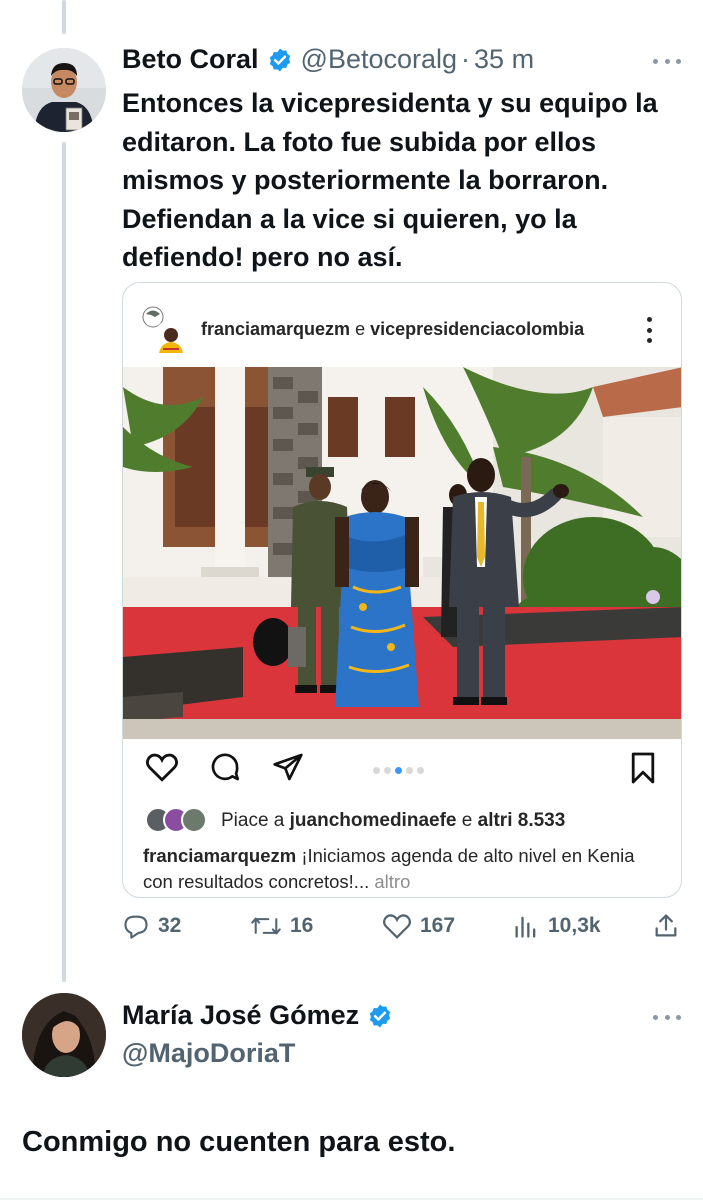 This screenshot has width=703, height=1200. Describe the element at coordinates (373, 821) in the screenshot. I see `likes-user: juanchomedinaefe` at that location.